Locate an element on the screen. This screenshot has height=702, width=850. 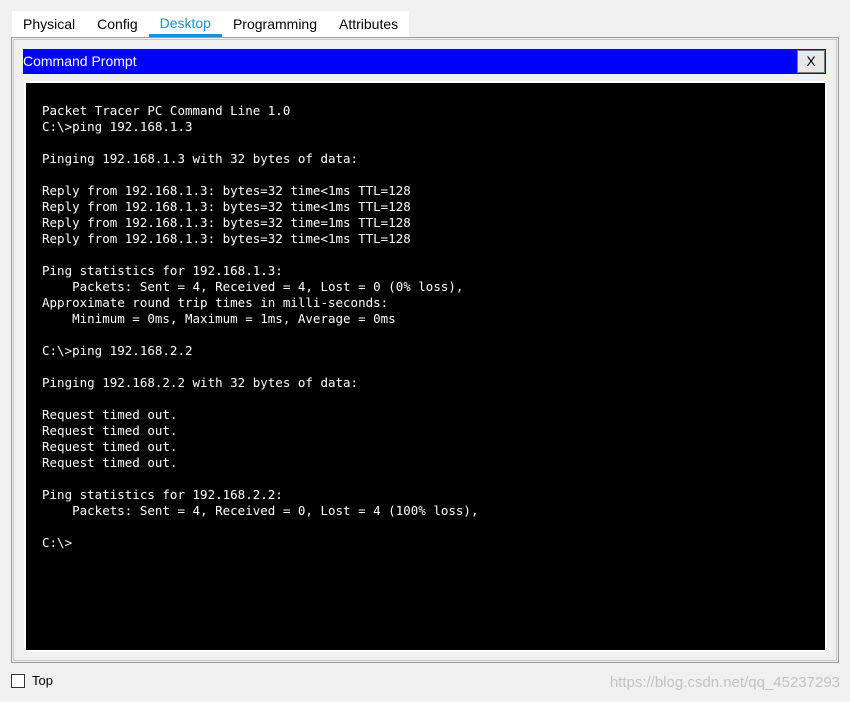
top-option: Top is located at coordinates (32, 680).